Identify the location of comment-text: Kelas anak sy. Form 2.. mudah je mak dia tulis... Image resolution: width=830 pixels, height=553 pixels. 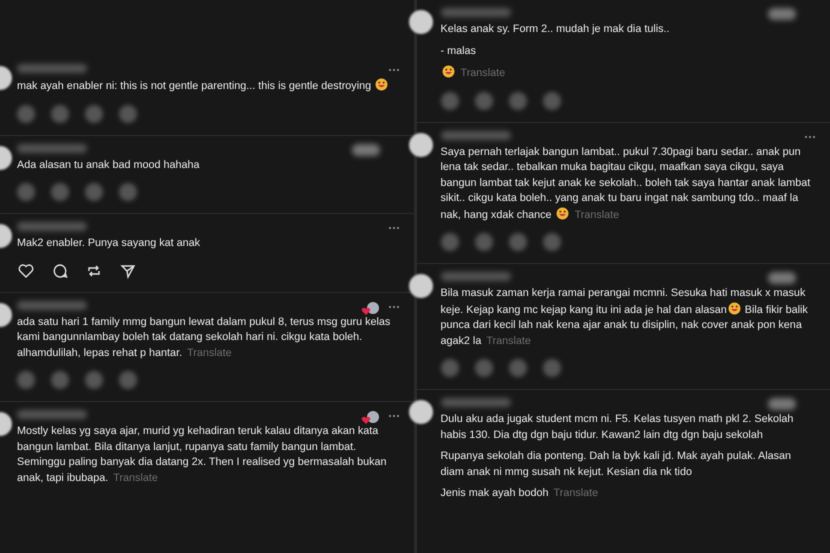
(555, 29).